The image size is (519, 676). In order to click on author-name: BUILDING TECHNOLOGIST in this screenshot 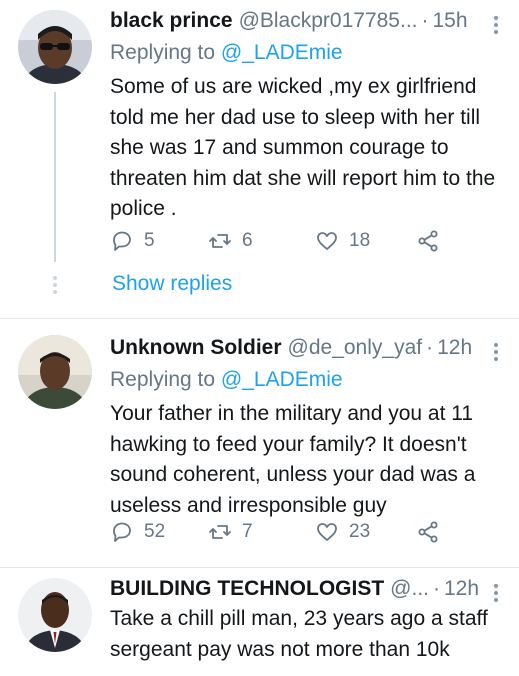, I will do `click(247, 589)`.